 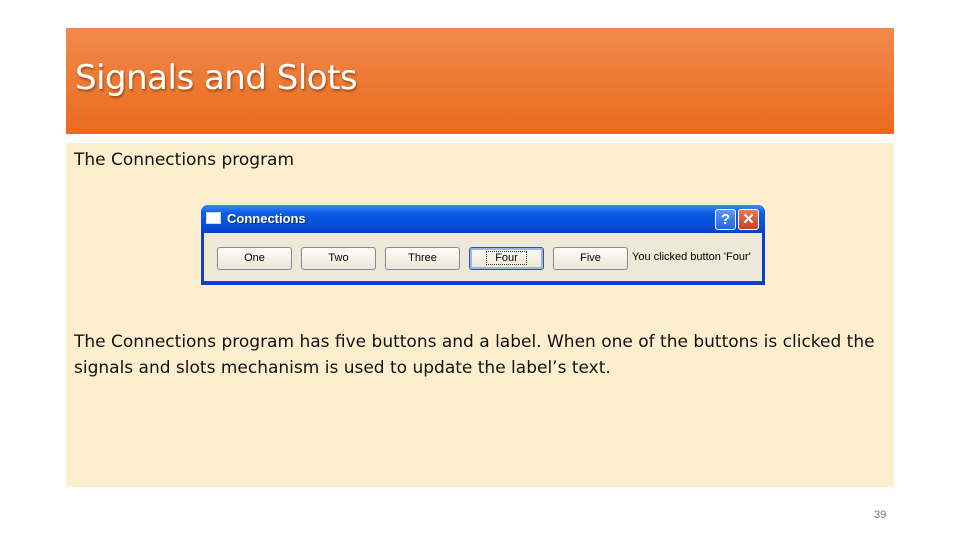 What do you see at coordinates (213, 218) in the screenshot?
I see `window-app-icon` at bounding box center [213, 218].